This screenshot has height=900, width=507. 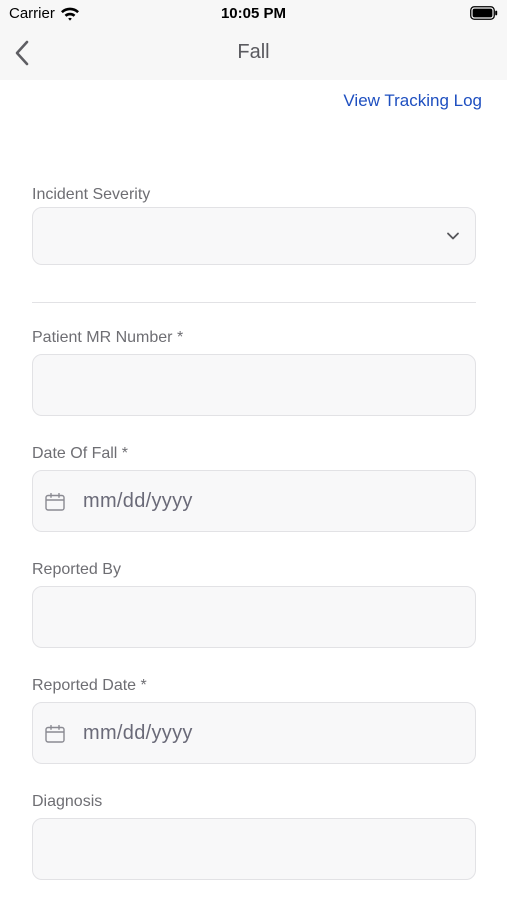 What do you see at coordinates (254, 385) in the screenshot?
I see `patient-mr-number-input` at bounding box center [254, 385].